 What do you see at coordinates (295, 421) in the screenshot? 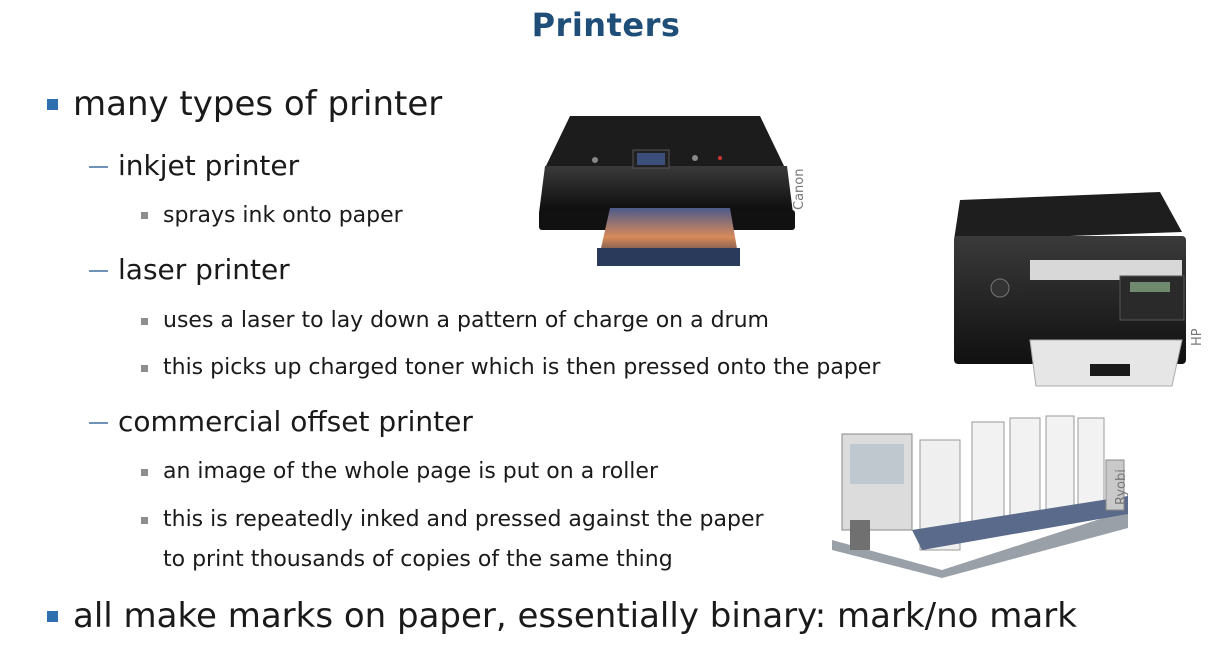
I see `sub-bullet-offset: commercial offset printer` at bounding box center [295, 421].